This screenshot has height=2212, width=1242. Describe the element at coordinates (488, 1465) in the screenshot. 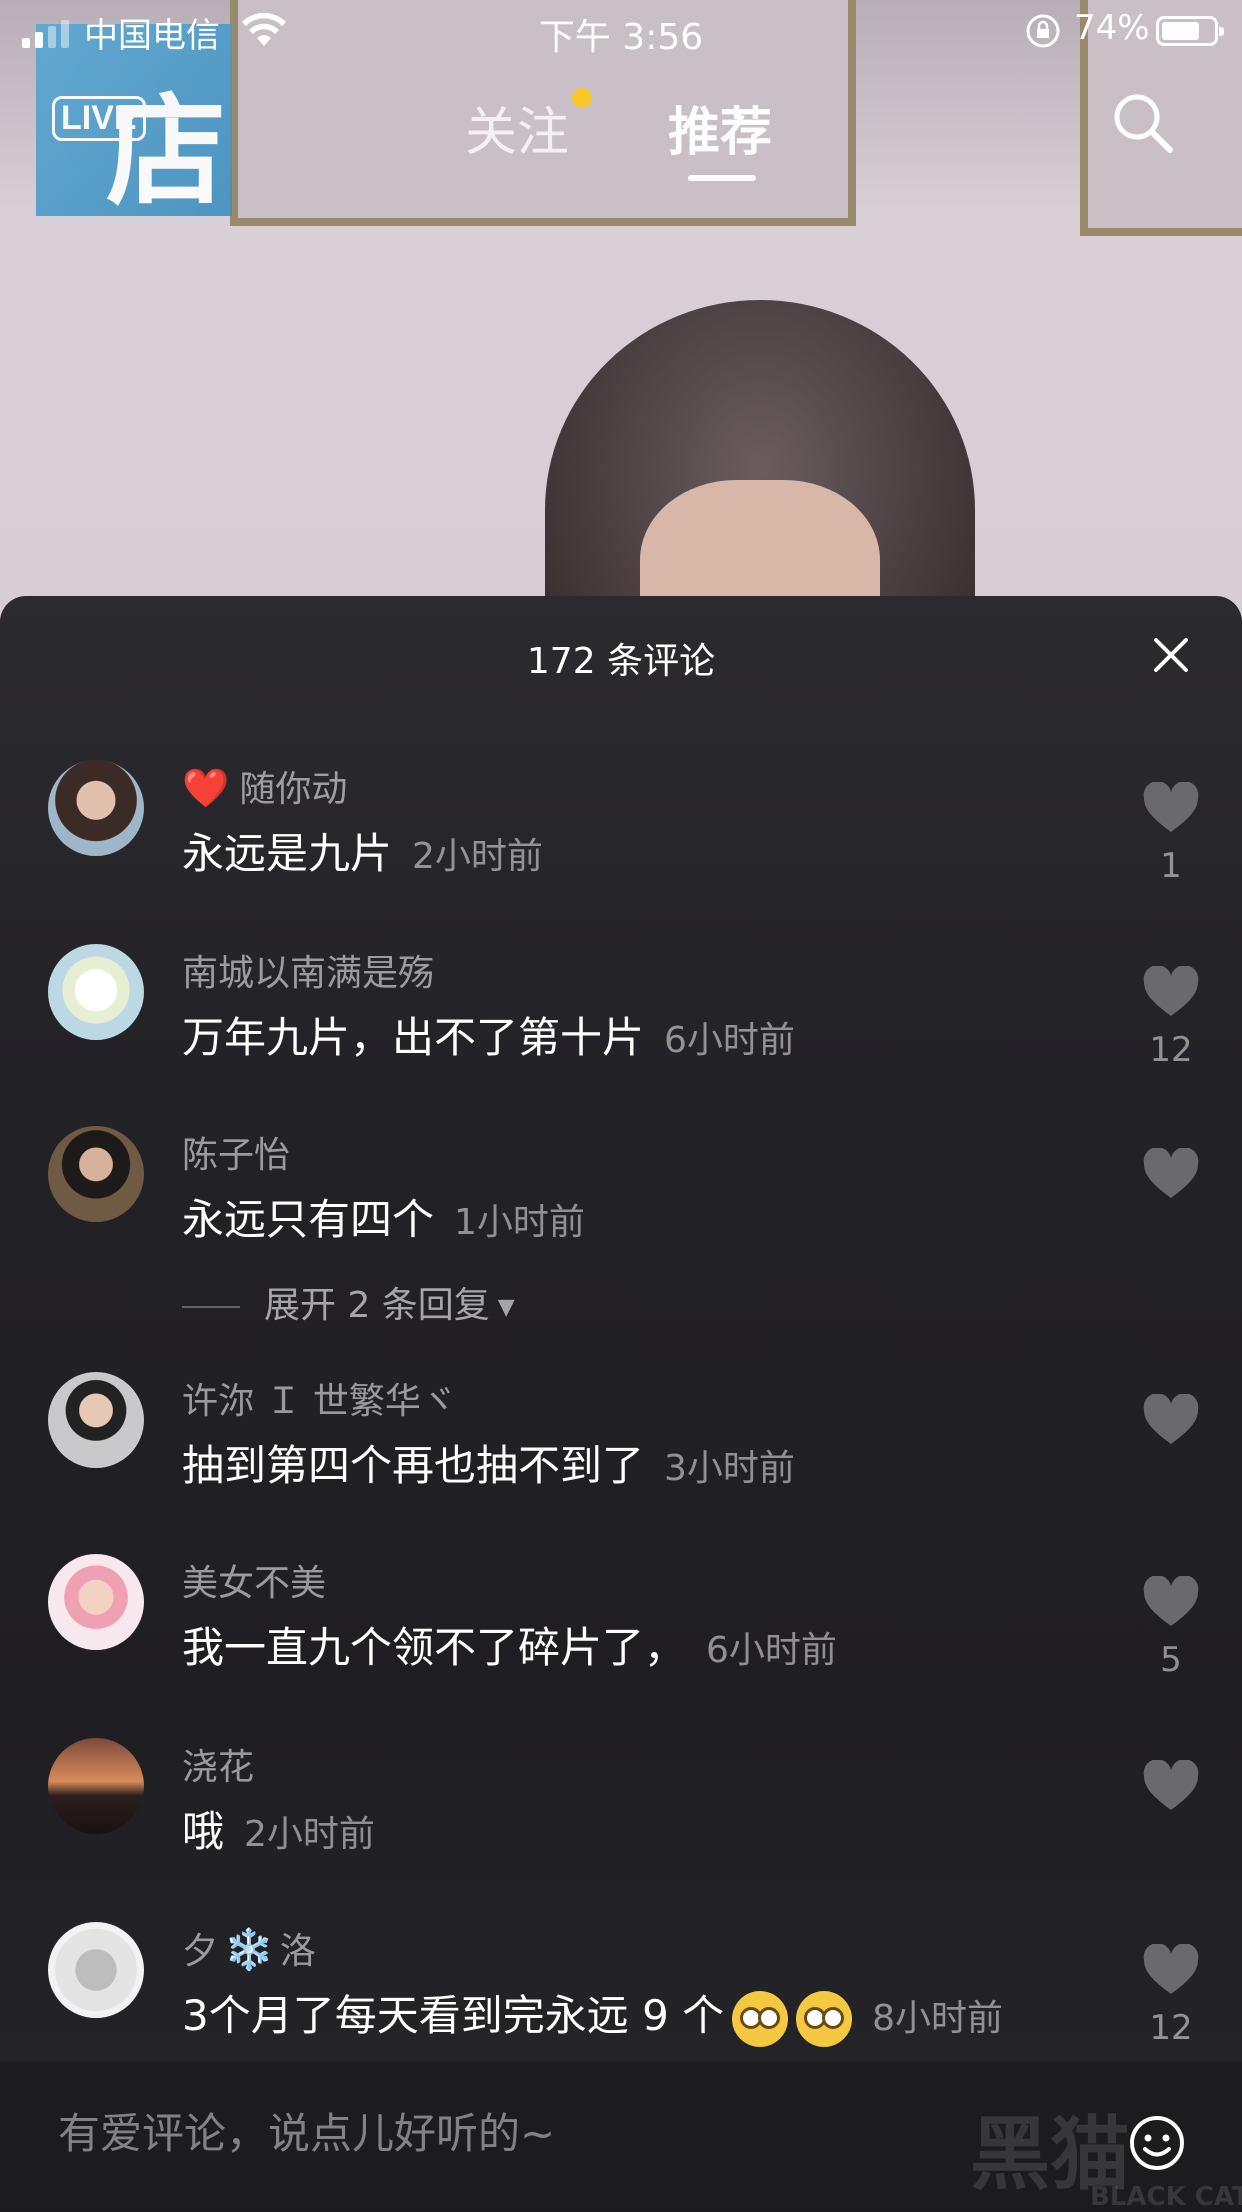

I see `comment-text: 抽到第四个再也抽不到了 3小时前` at that location.